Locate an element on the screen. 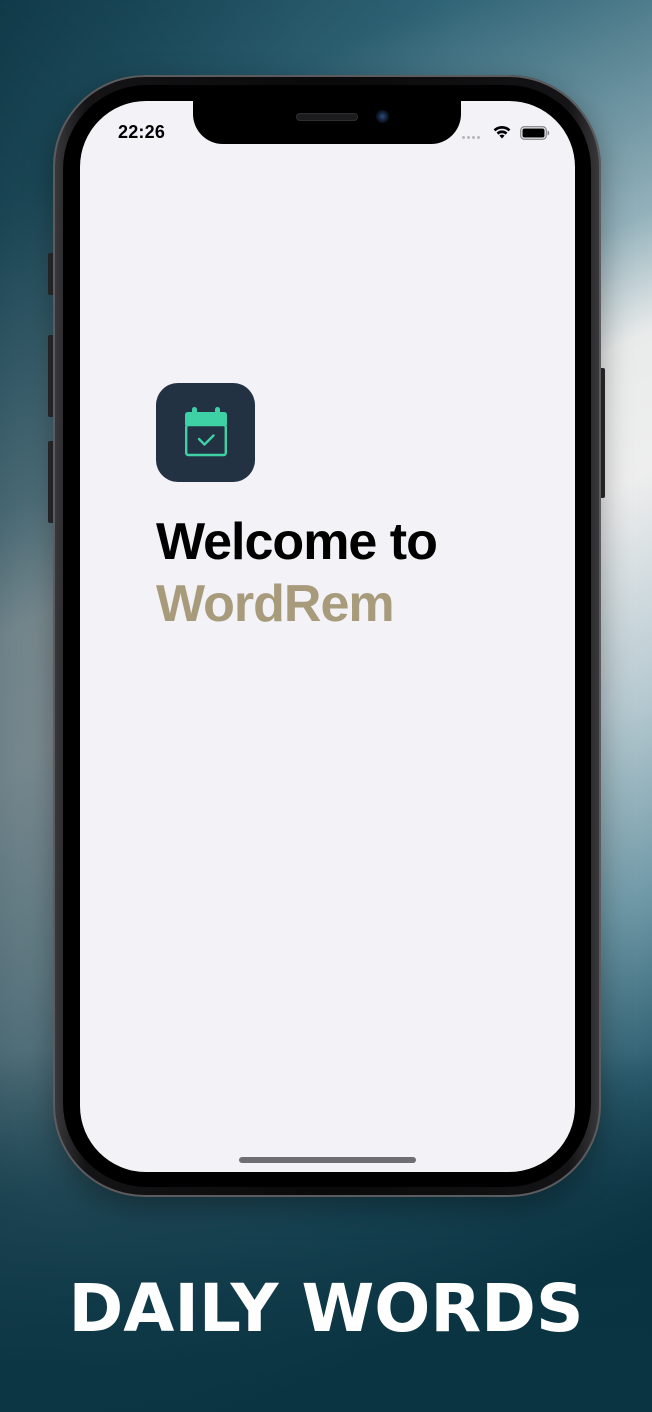  front-camera is located at coordinates (382, 116).